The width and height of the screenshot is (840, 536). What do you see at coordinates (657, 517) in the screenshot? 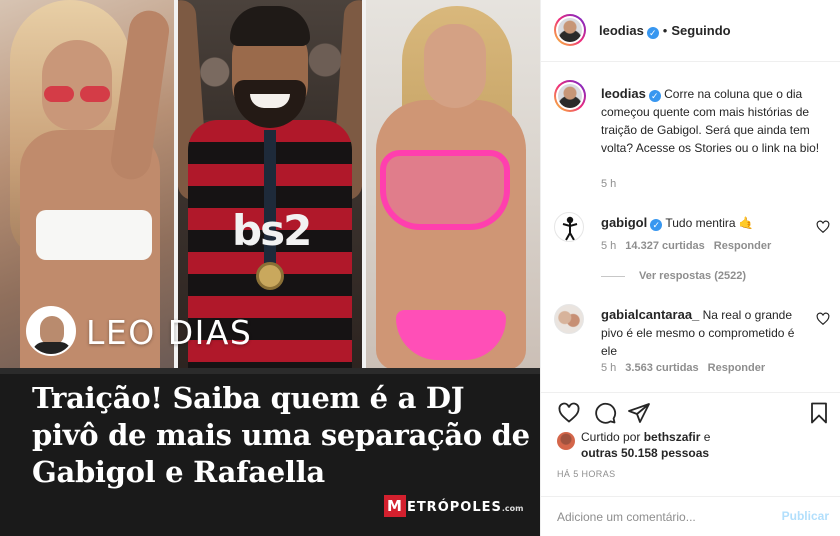
I see `comment-input` at bounding box center [657, 517].